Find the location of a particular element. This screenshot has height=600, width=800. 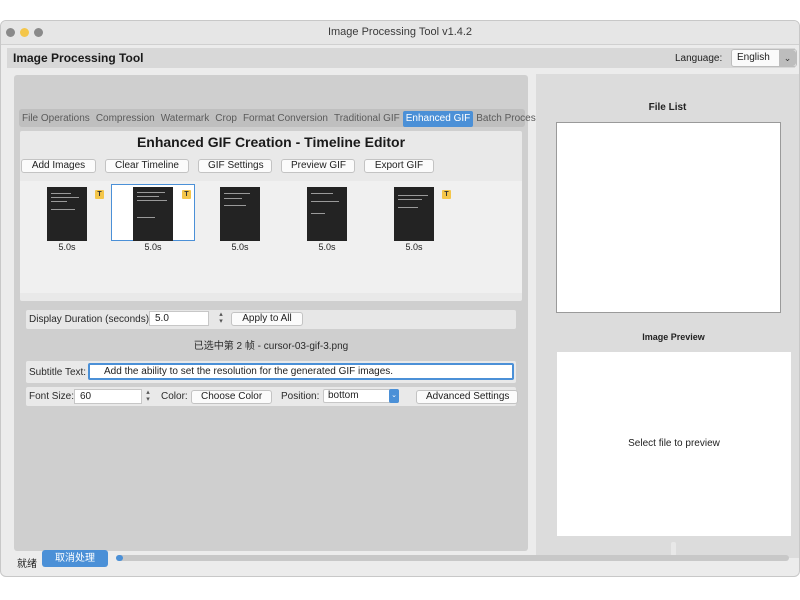

language-label: Language: is located at coordinates (699, 58).